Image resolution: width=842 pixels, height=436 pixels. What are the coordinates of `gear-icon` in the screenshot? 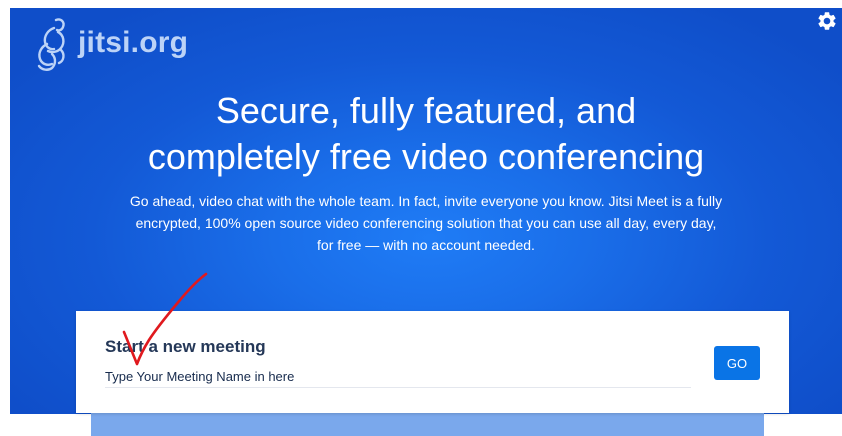 It's located at (827, 21).